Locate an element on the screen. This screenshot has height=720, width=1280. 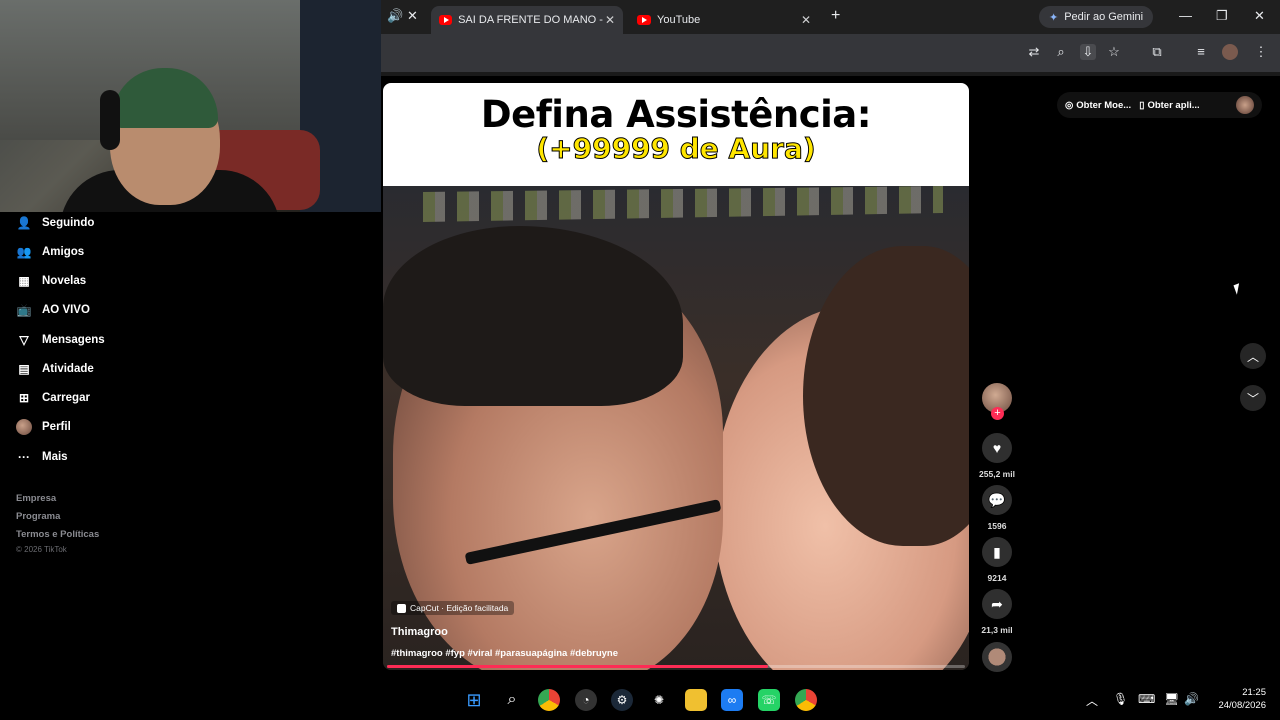
clock-time: 21:25 is located at coordinates (1254, 692).